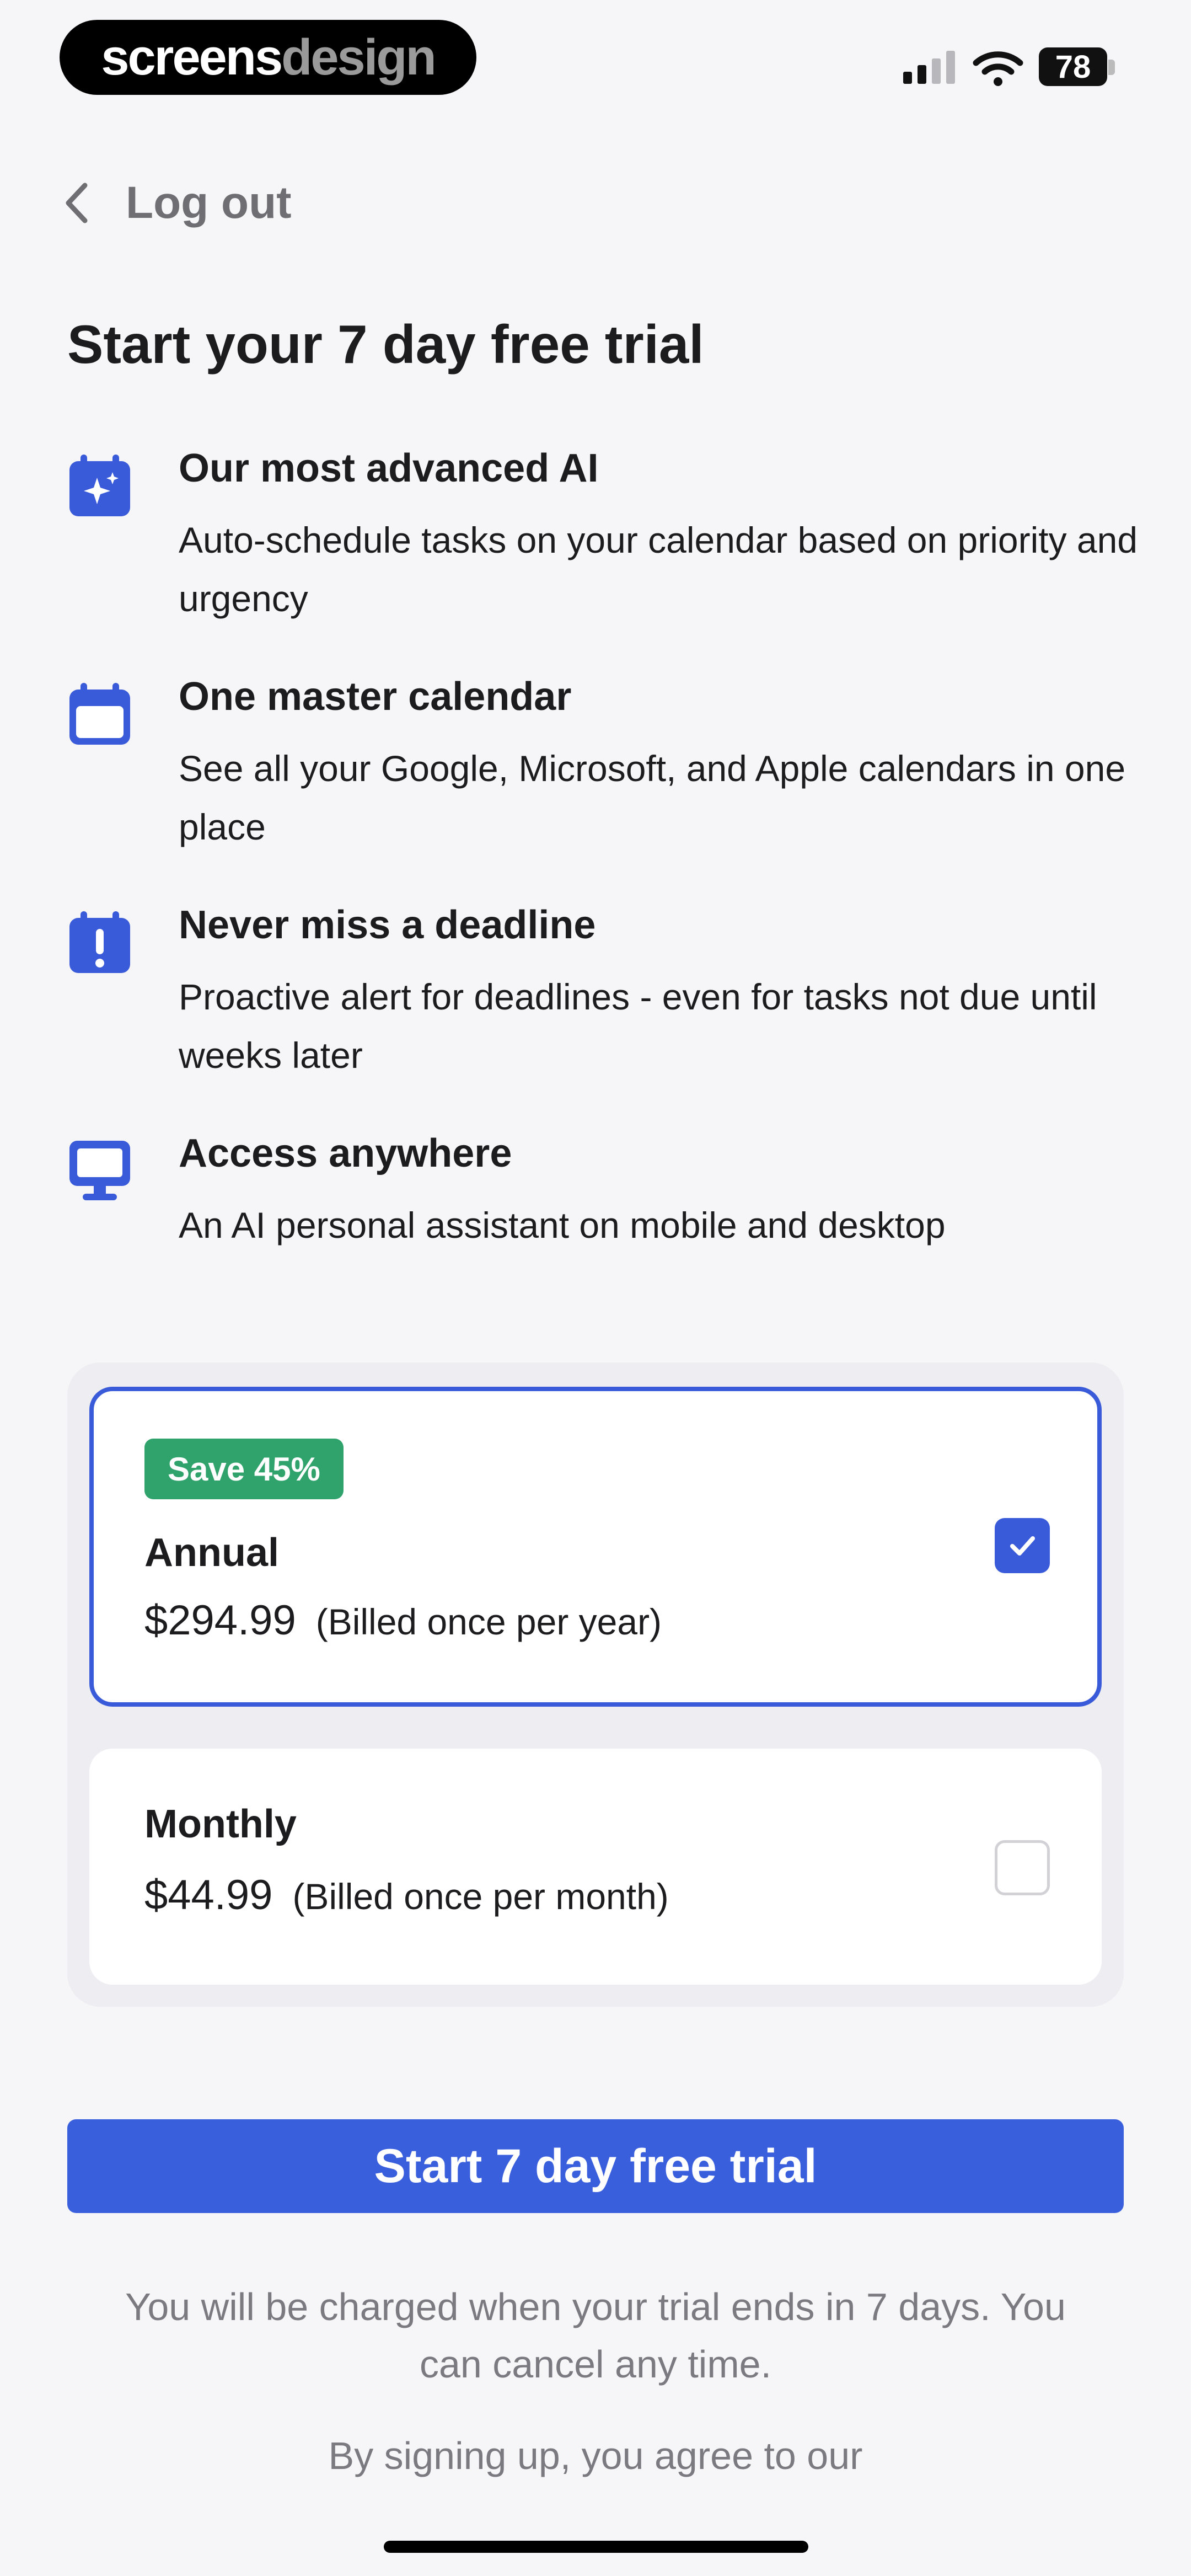 The width and height of the screenshot is (1191, 2576). Describe the element at coordinates (375, 697) in the screenshot. I see `feature-title: One master calendar` at that location.